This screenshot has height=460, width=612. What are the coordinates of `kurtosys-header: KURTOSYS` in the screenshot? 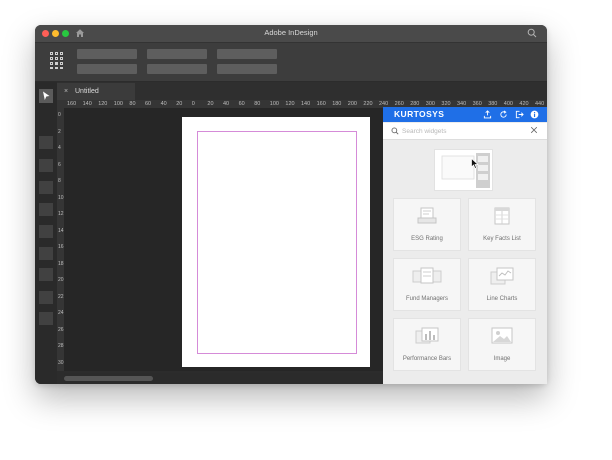 It's located at (465, 114).